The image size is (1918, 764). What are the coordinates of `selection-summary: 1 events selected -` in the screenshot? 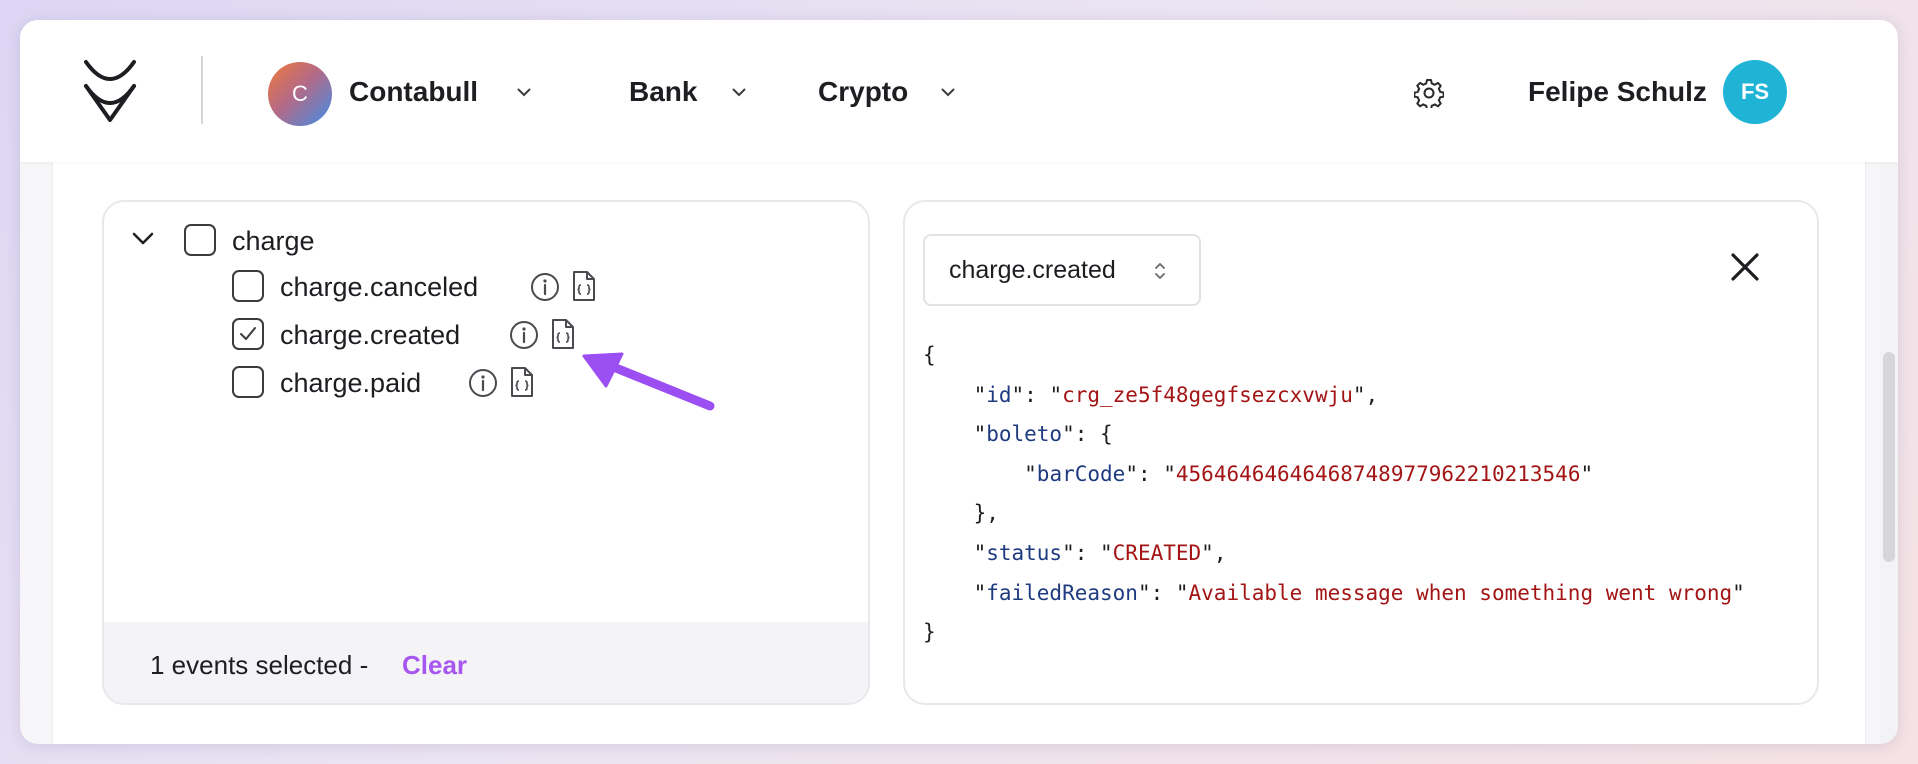 It's located at (259, 665).